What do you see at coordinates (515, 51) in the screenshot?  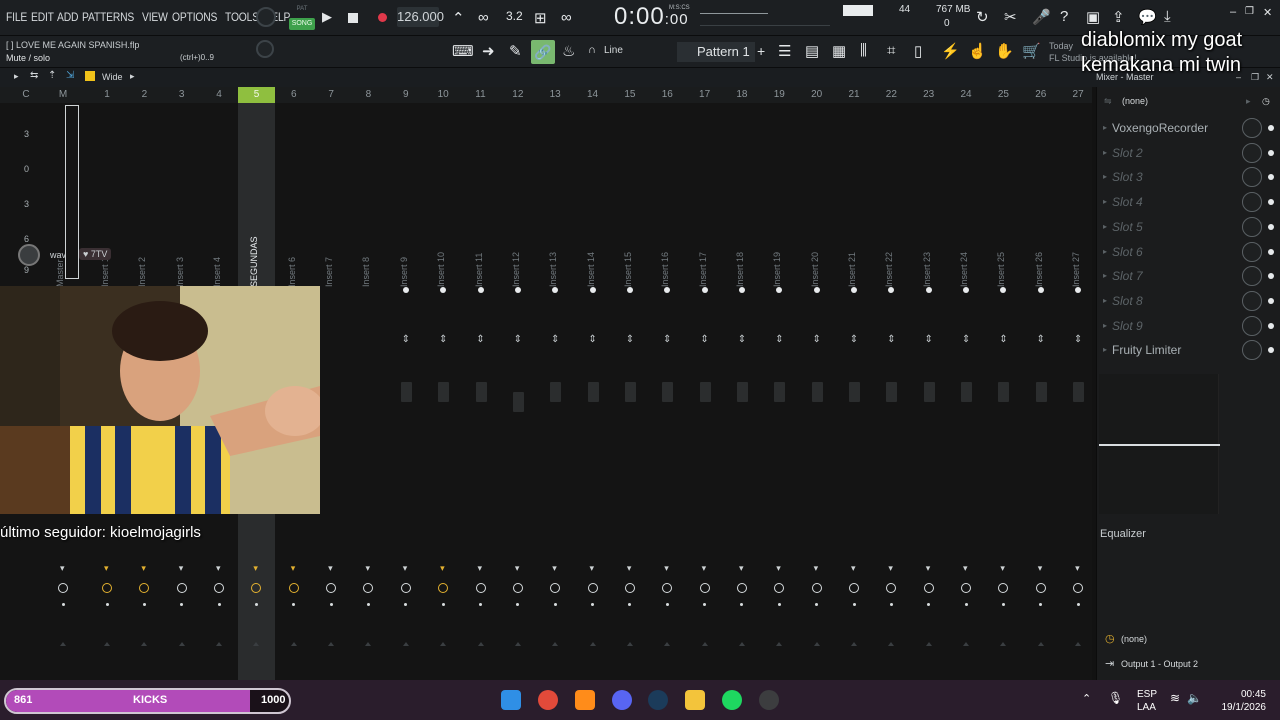 I see `pencil-icon: ✎` at bounding box center [515, 51].